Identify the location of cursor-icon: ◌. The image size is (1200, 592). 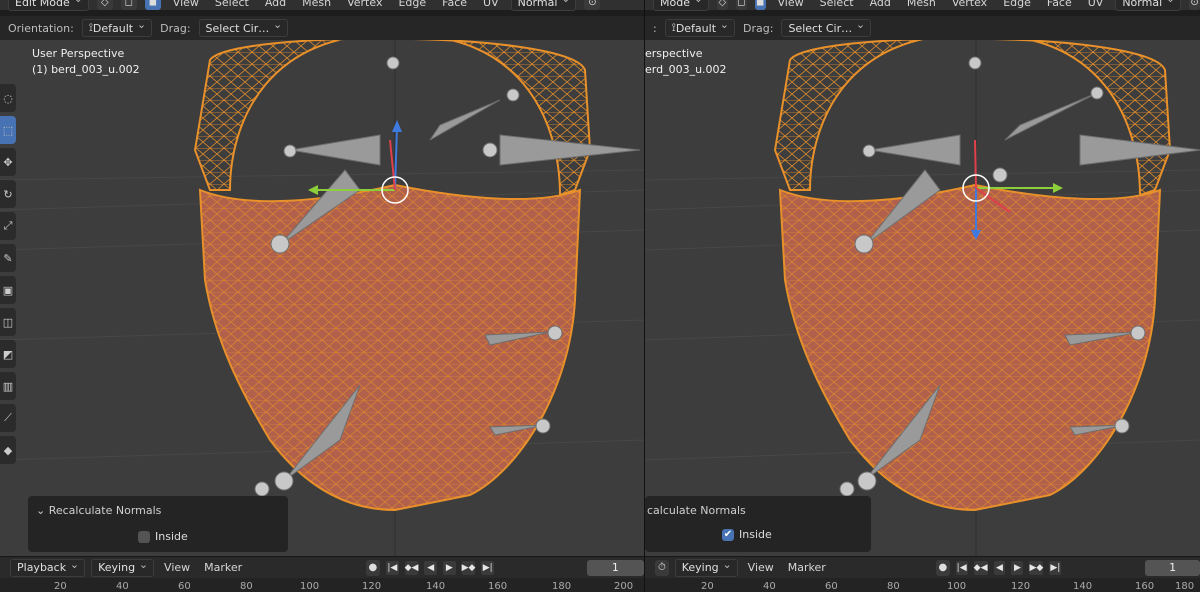
(8, 98).